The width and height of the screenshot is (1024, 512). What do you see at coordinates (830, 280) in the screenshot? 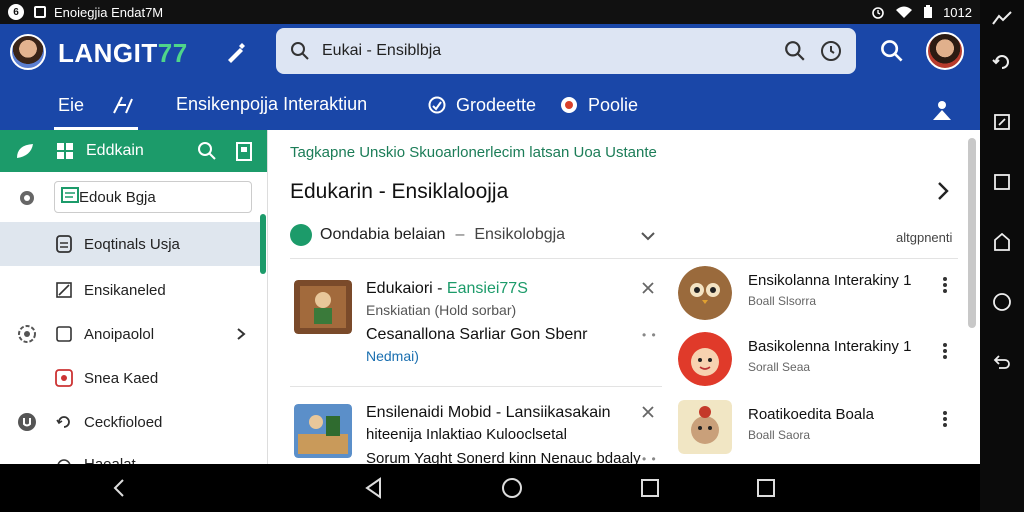
I see `list-item-title: Ensikolanna Interakiny 1` at bounding box center [830, 280].